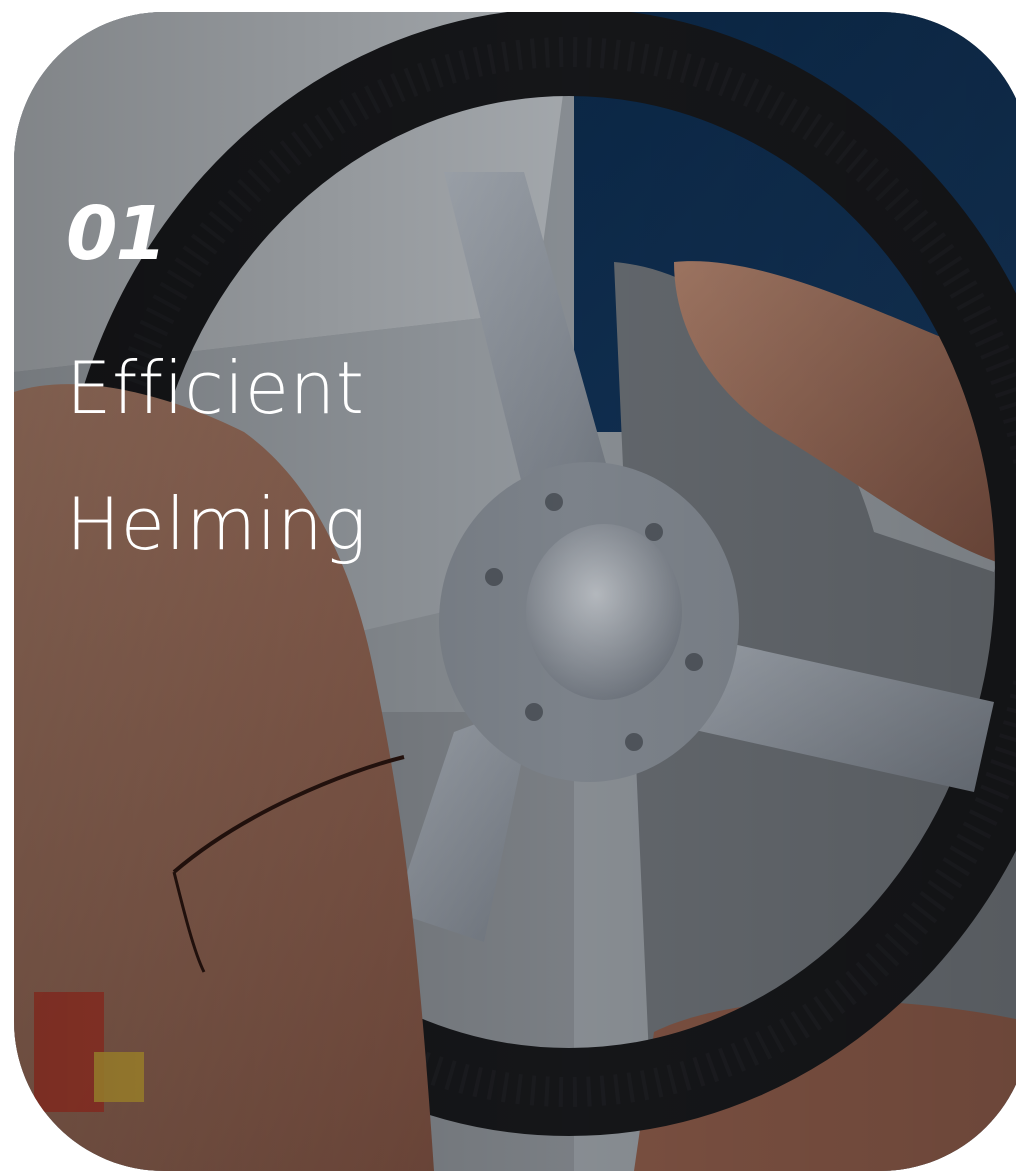 The width and height of the screenshot is (1016, 1171). Describe the element at coordinates (116, 234) in the screenshot. I see `feature-number: 01` at that location.